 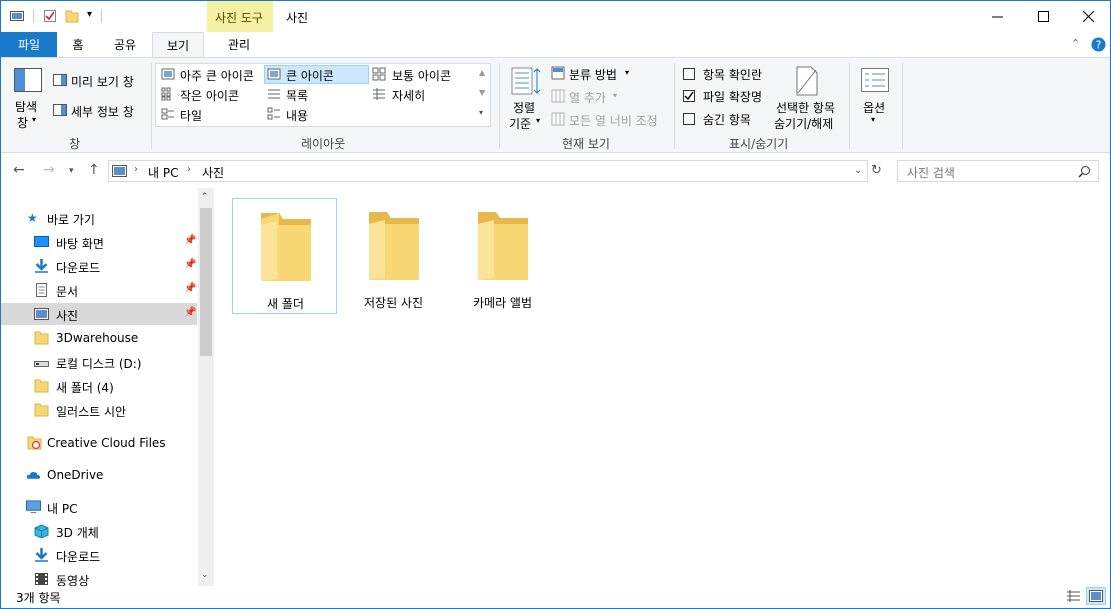 What do you see at coordinates (94, 170) in the screenshot?
I see `up-icon: ↑` at bounding box center [94, 170].